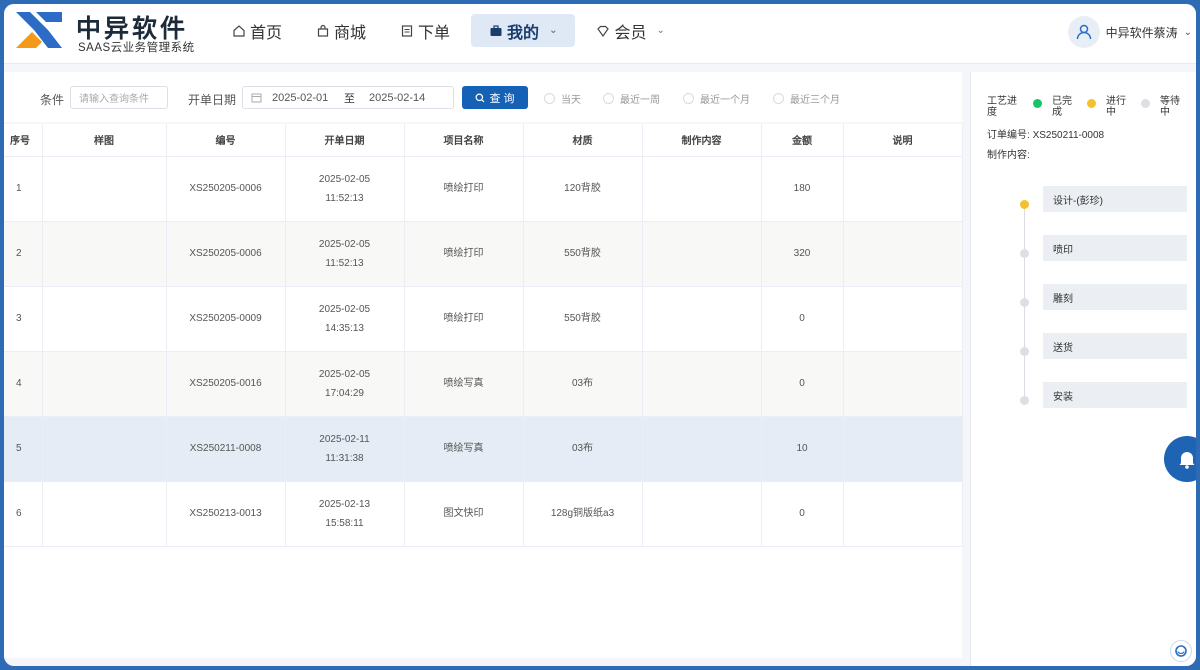 This screenshot has height=670, width=1200. Describe the element at coordinates (1062, 107) in the screenshot. I see `legend-done-label: 已完成` at that location.